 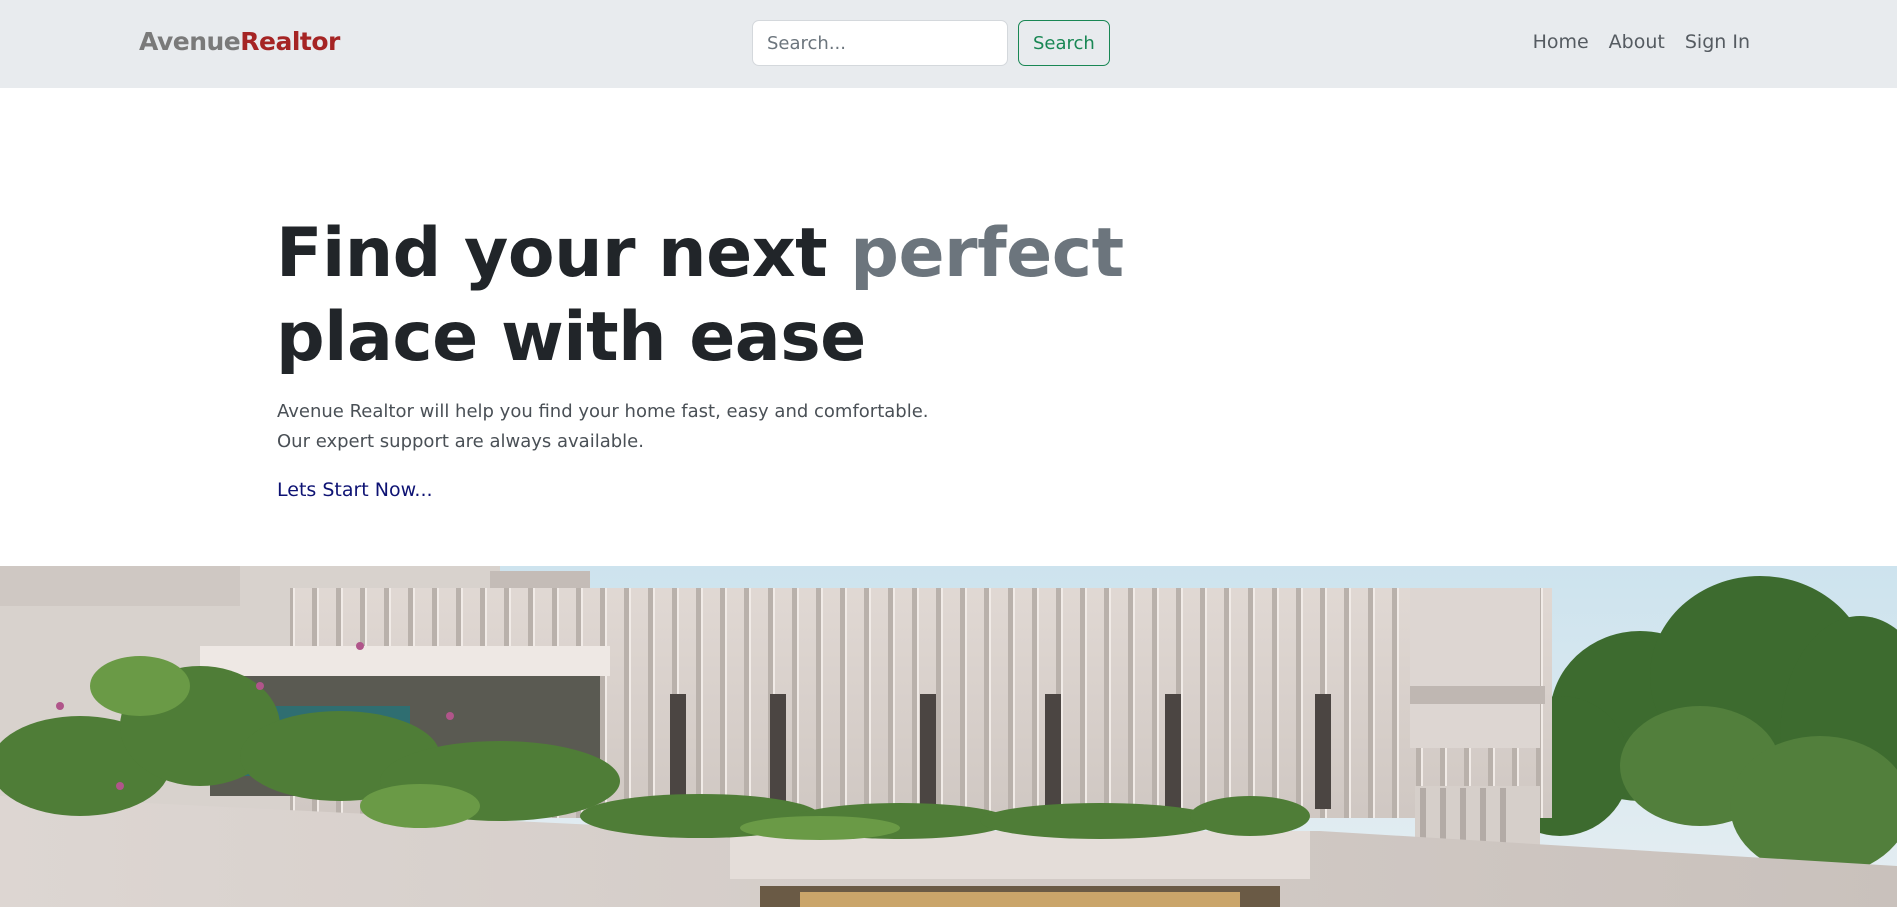 What do you see at coordinates (700, 296) in the screenshot?
I see `hero-title: Find your next perfect place with ease` at bounding box center [700, 296].